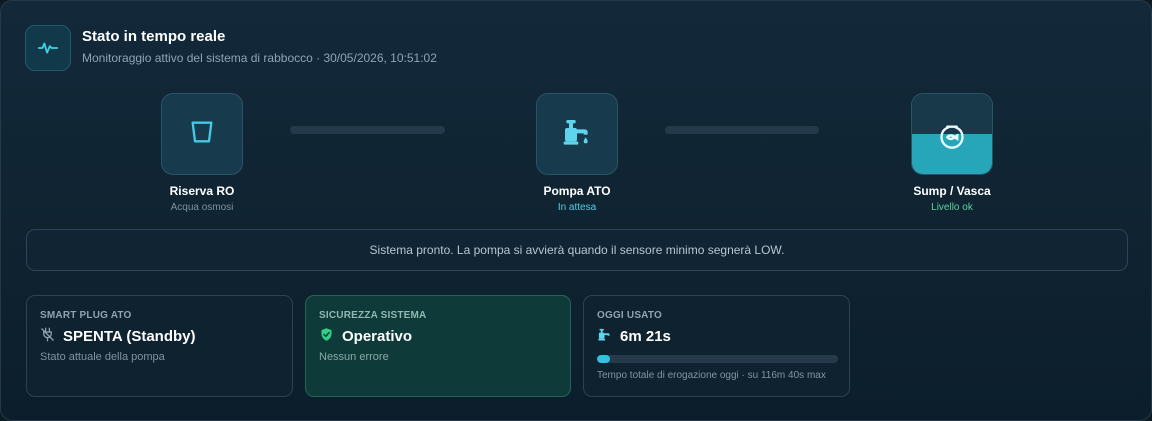  I want to click on ato-pump-box, so click(577, 134).